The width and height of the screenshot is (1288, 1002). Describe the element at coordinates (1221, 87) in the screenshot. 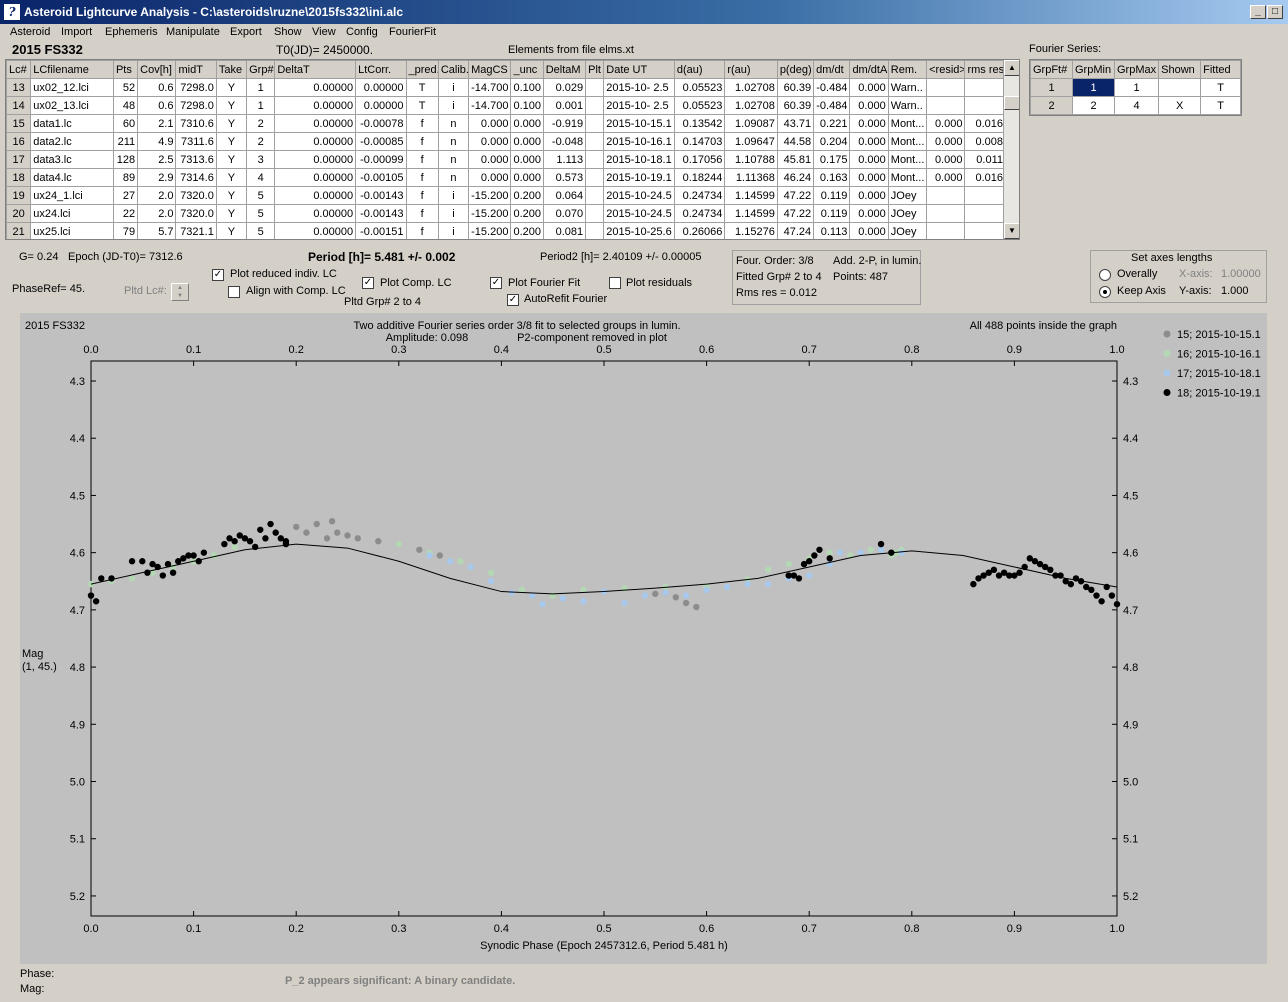

I see `fourier-cell: T` at that location.